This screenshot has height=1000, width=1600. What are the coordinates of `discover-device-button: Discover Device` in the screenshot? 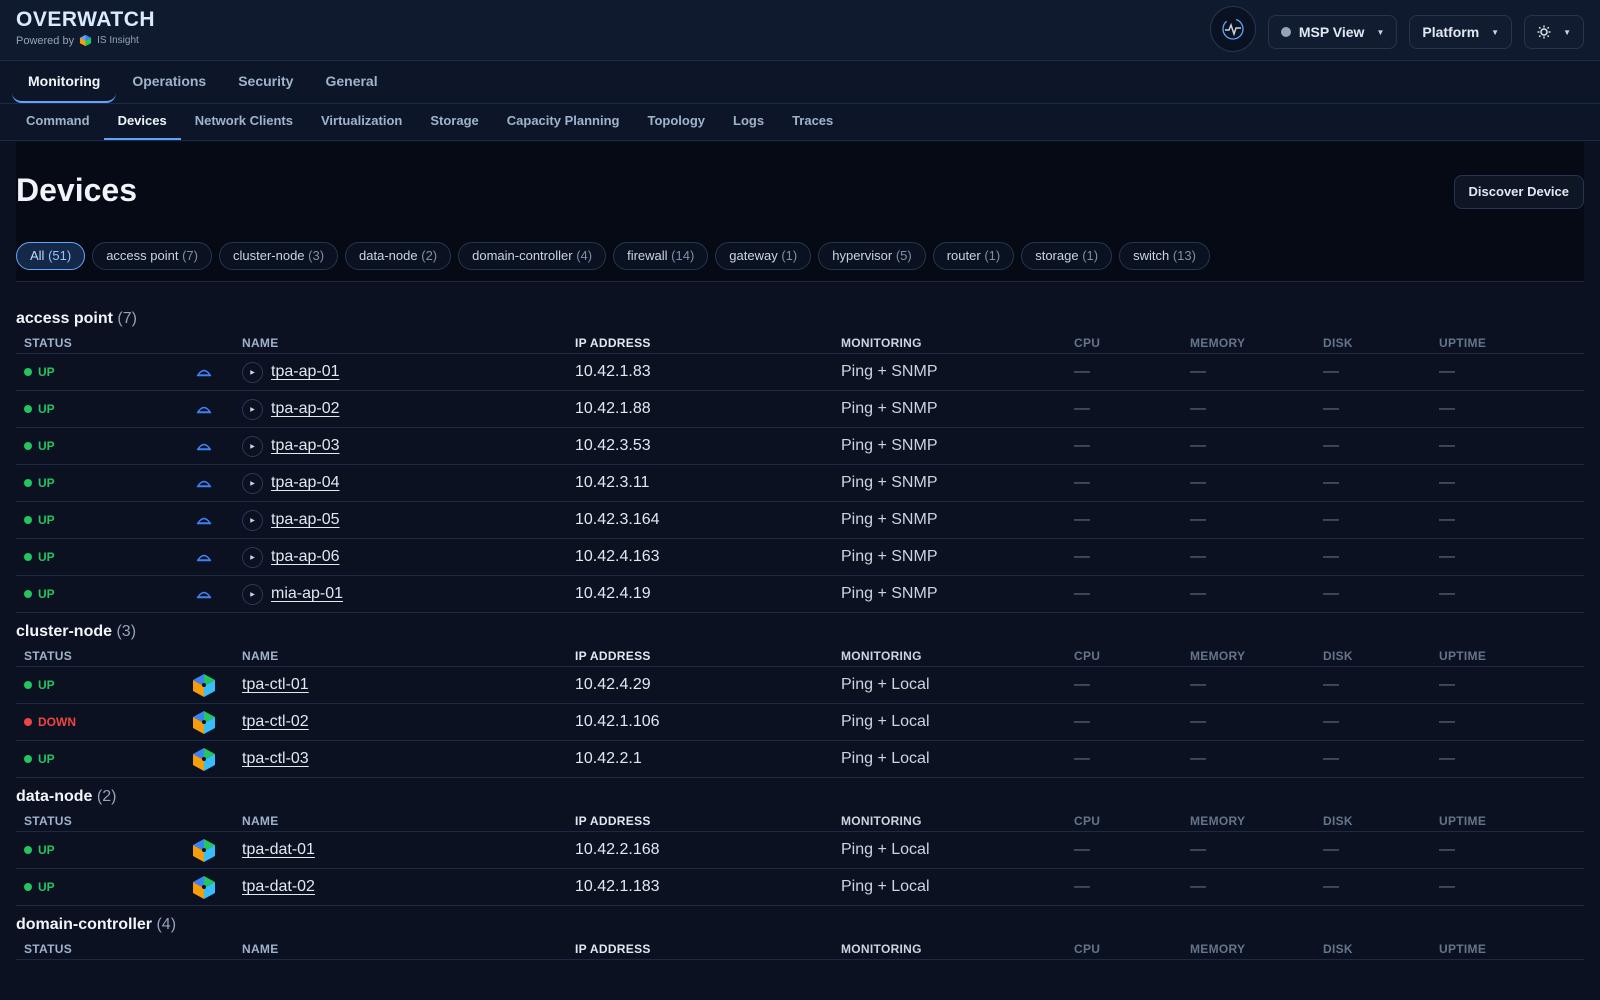 It's located at (1518, 192).